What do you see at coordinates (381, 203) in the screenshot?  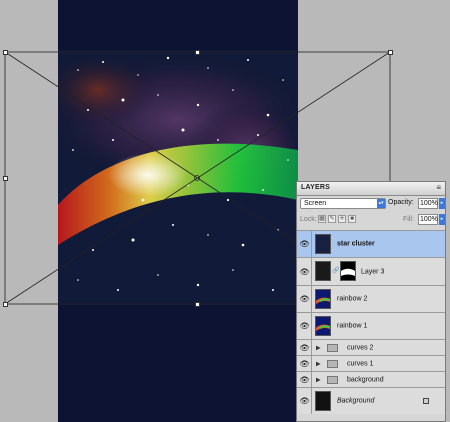 I see `blend-mode-arrow-icon: ▴▾` at bounding box center [381, 203].